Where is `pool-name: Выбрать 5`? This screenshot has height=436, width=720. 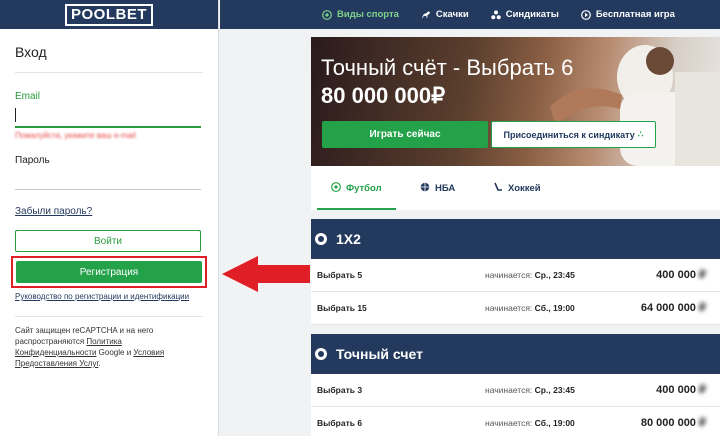
pool-name: Выбрать 5 is located at coordinates (340, 275).